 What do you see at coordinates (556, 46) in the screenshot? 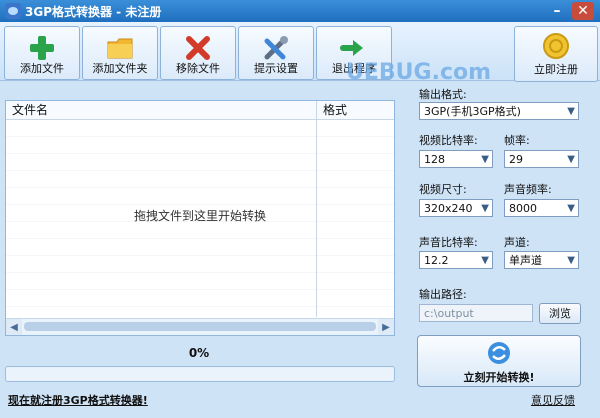
I see `coin-icon` at bounding box center [556, 46].